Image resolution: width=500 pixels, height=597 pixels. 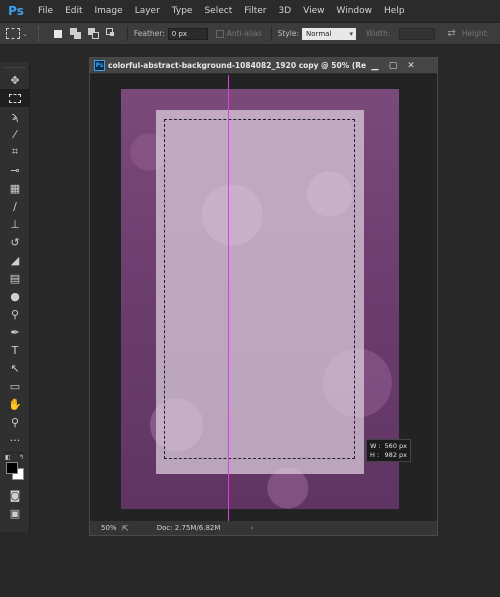 What do you see at coordinates (15, 170) in the screenshot?
I see `eyedropper-tool-icon: ⊸` at bounding box center [15, 170].